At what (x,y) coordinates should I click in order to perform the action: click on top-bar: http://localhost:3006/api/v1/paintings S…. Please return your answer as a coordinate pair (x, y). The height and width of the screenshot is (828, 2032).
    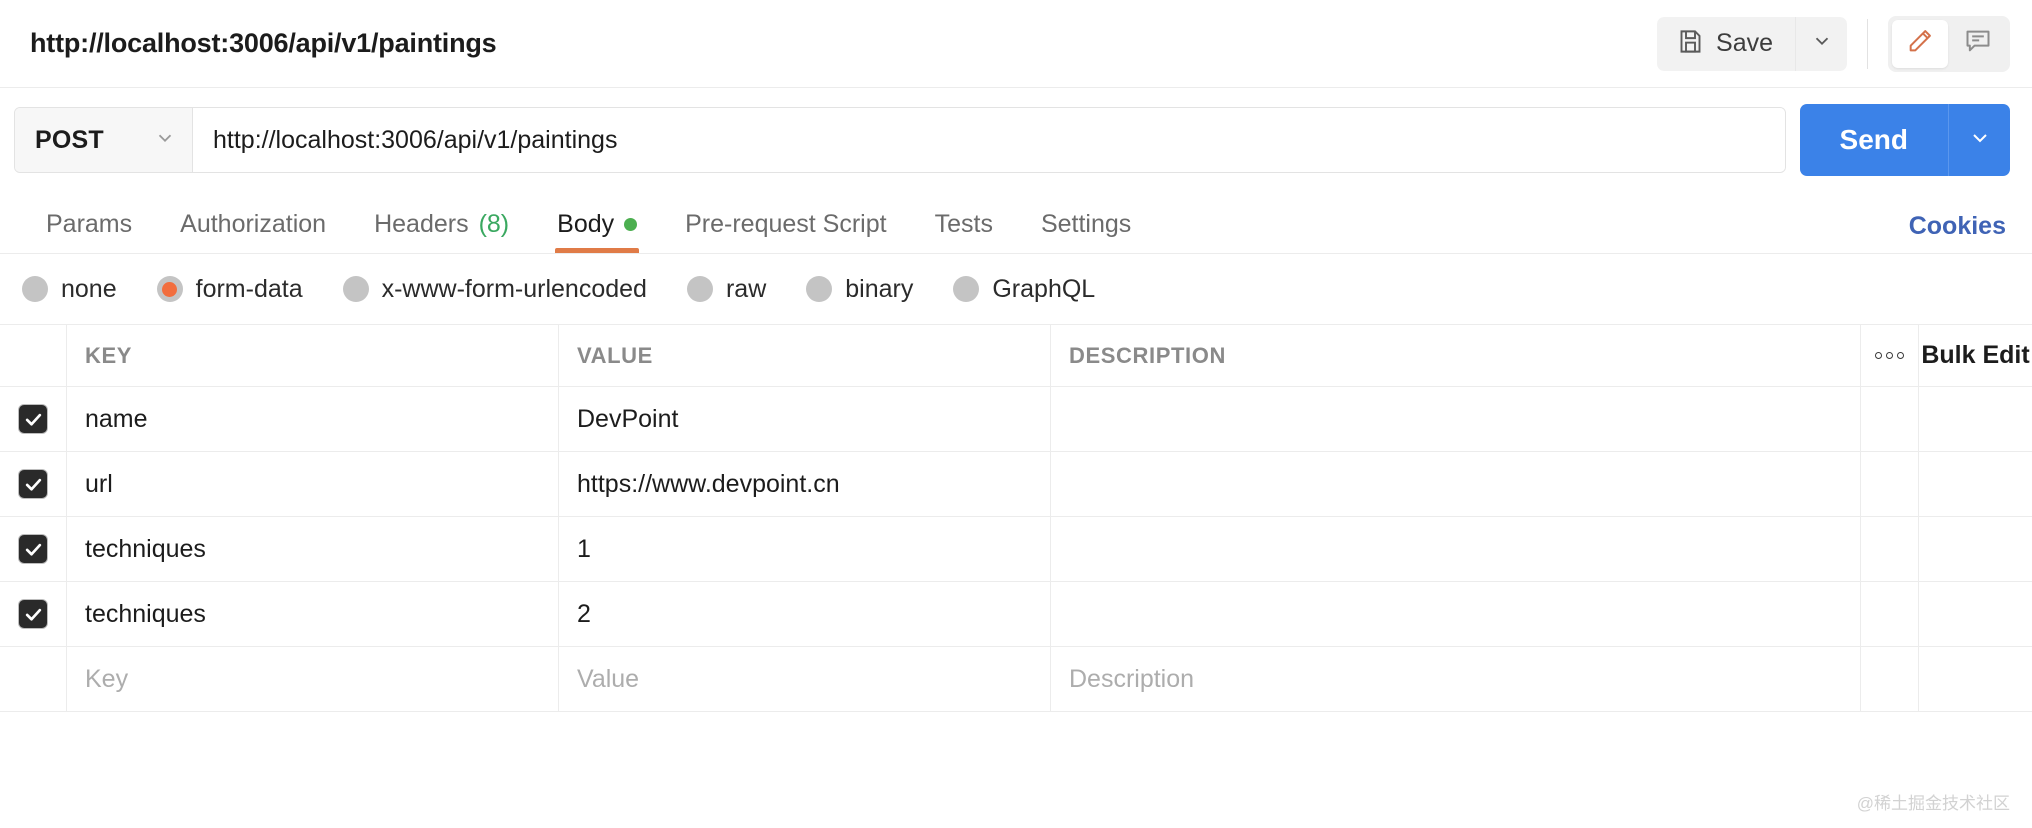
    Looking at the image, I should click on (1016, 44).